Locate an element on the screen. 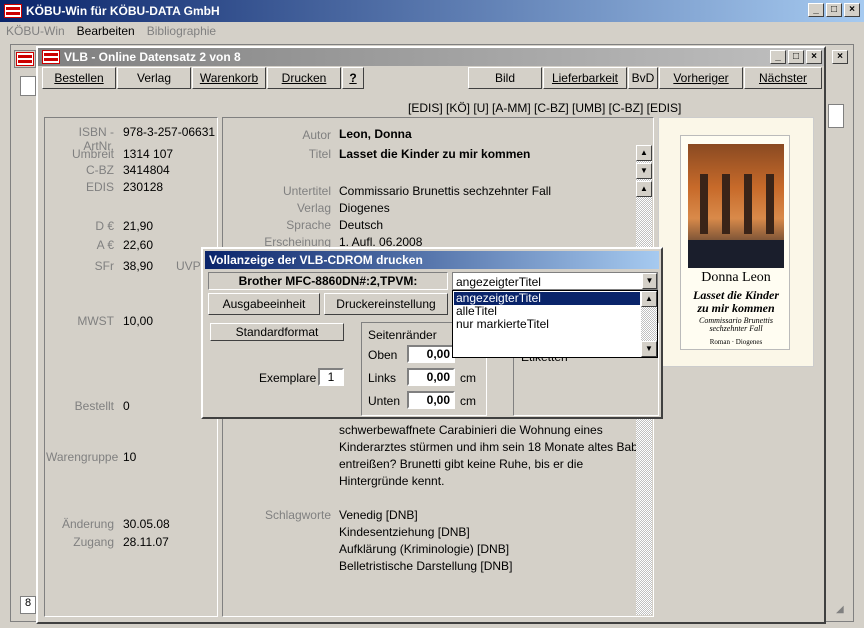 This screenshot has width=864, height=628. cover-author: Donna Leon is located at coordinates (736, 277).